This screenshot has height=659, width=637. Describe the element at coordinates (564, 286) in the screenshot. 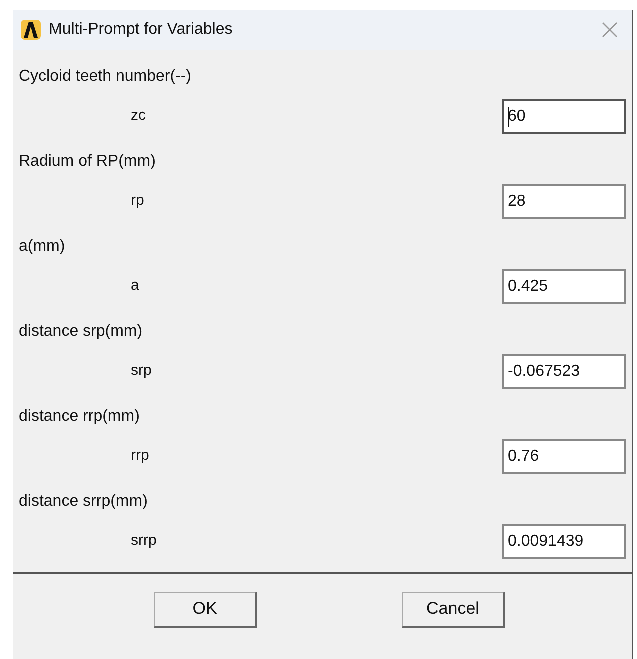

I see `input-field: 0.425` at that location.